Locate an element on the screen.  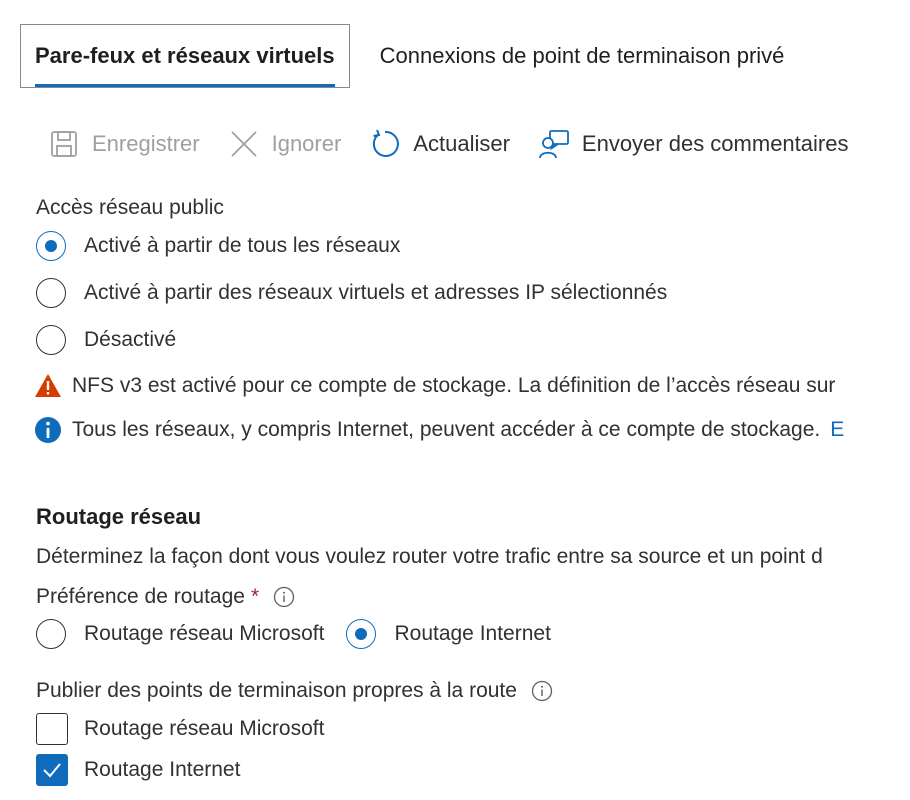
tab-private-endpoint-connections: Connexions de point de terminaison privé is located at coordinates (574, 56).